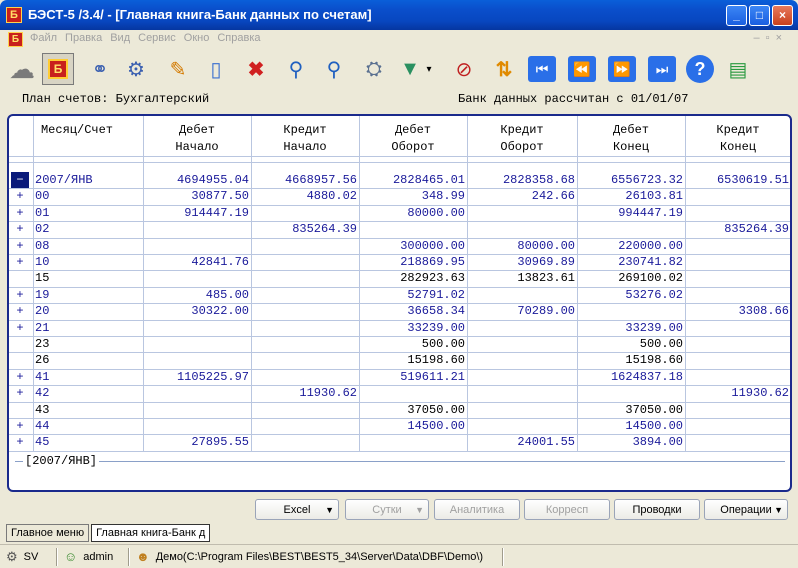 The width and height of the screenshot is (798, 568). I want to click on account-cell: 45, so click(88, 442).